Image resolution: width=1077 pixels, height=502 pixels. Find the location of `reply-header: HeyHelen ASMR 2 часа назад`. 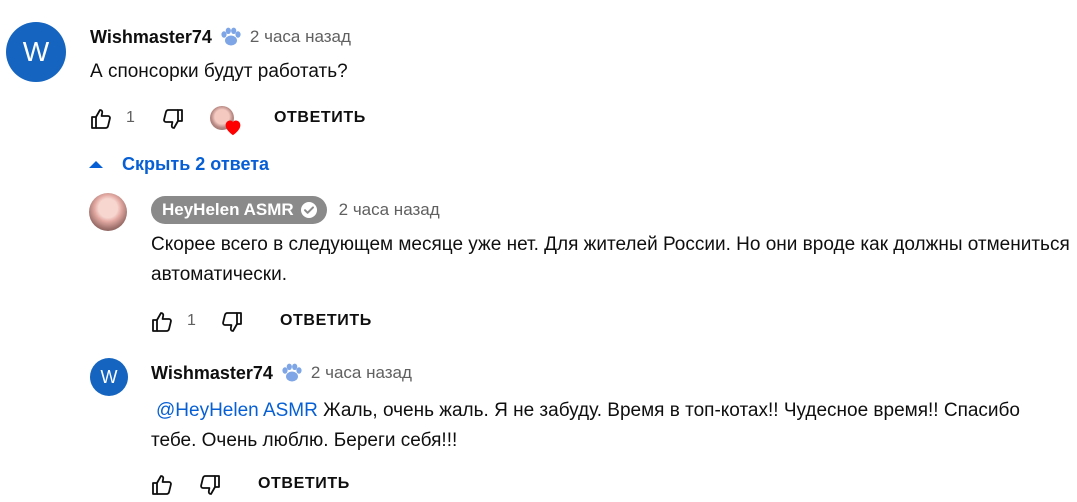

reply-header: HeyHelen ASMR 2 часа назад is located at coordinates (295, 210).